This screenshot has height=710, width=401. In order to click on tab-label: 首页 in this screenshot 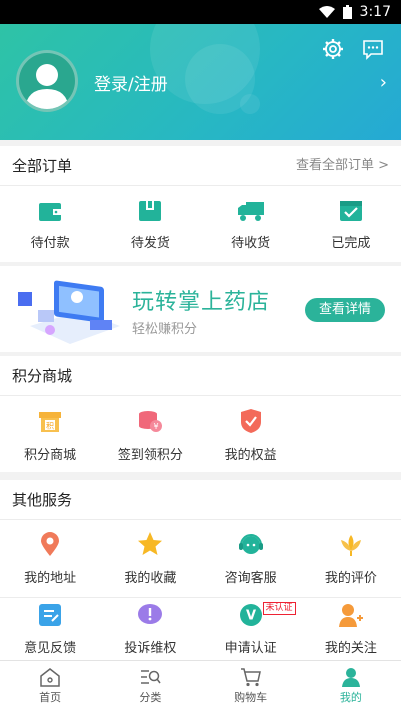, I will do `click(50, 697)`.